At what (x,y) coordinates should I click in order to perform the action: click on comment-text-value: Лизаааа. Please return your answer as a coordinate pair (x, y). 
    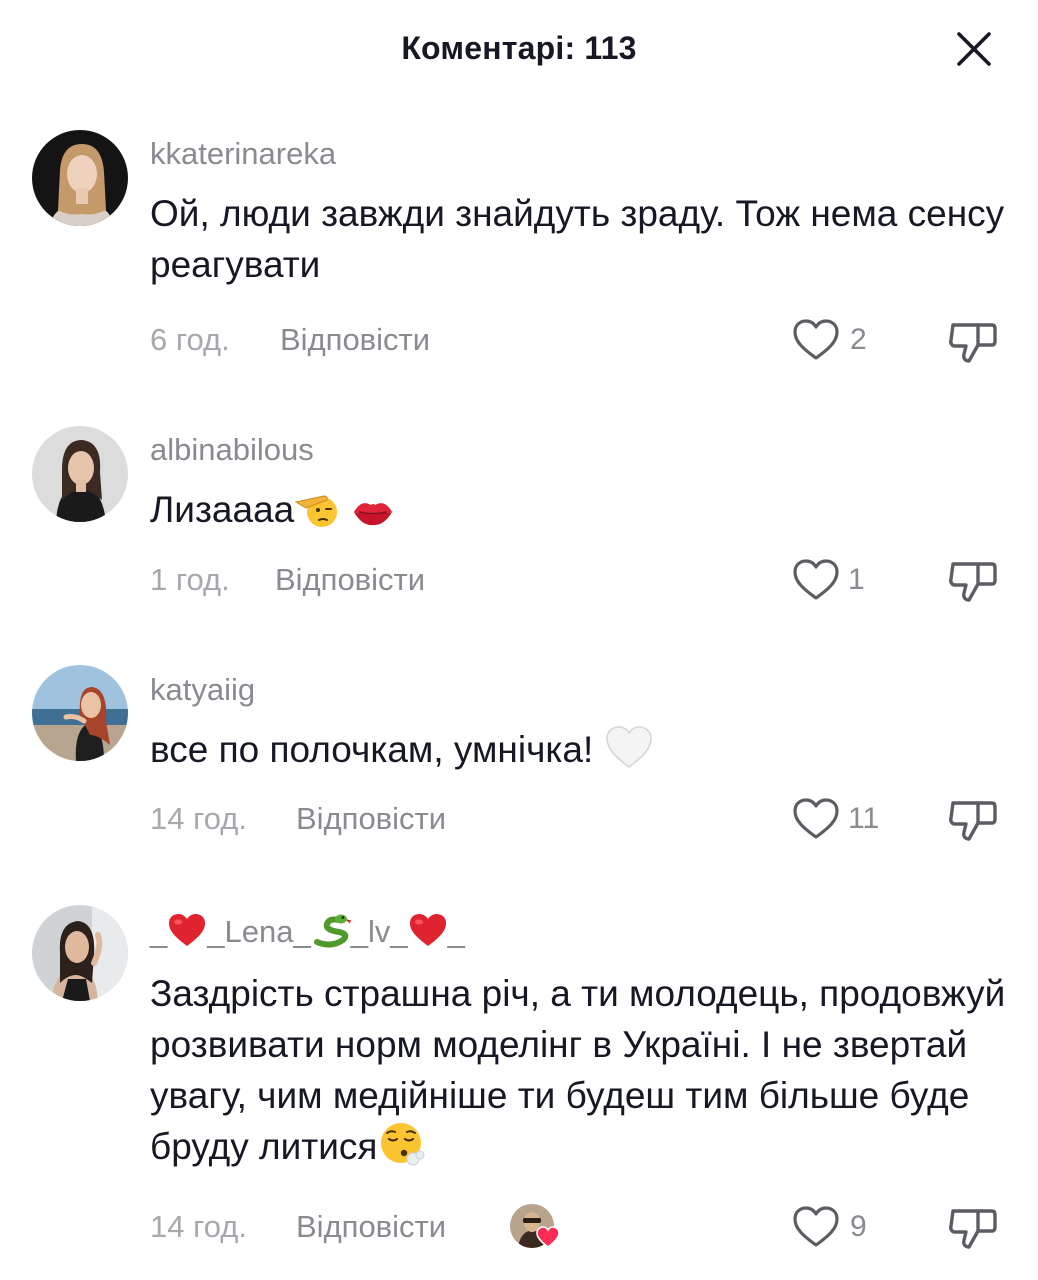
    Looking at the image, I should click on (222, 509).